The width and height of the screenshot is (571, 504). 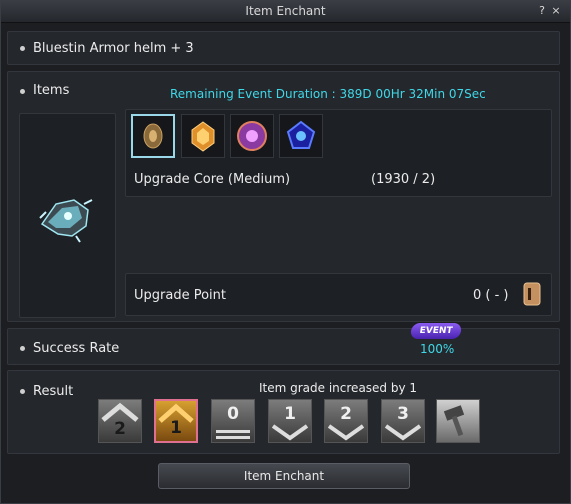 I want to click on window-title: Item Enchant, so click(x=285, y=11).